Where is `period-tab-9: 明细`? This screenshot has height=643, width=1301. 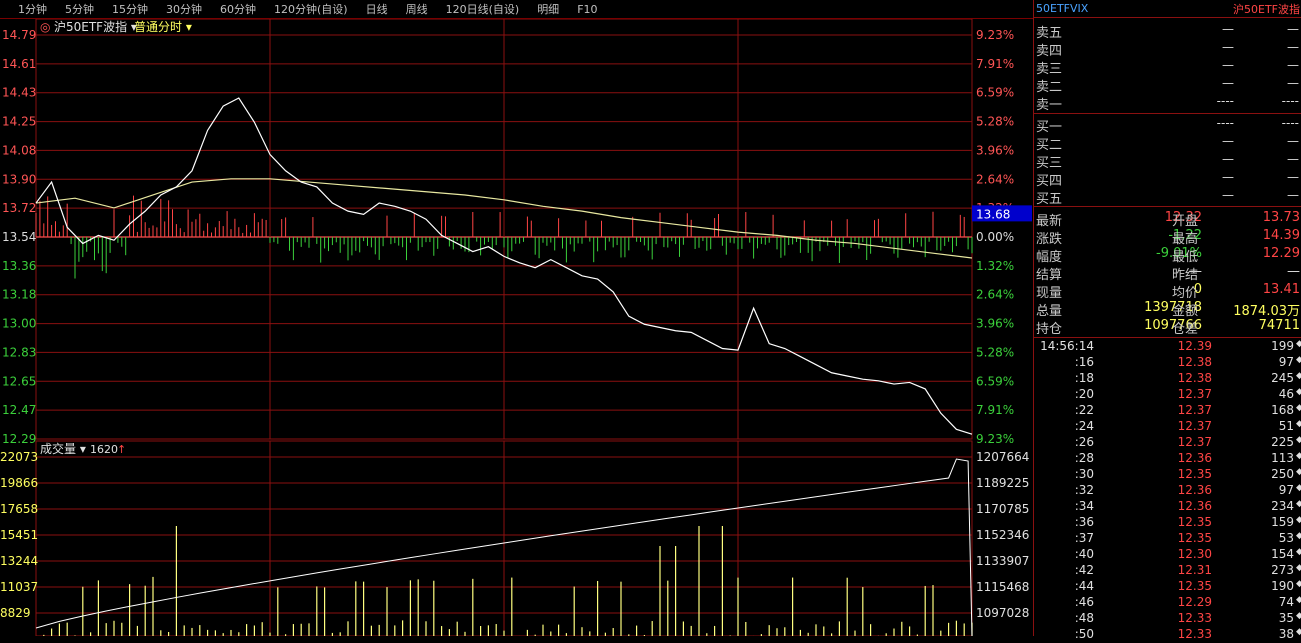 period-tab-9: 明细 is located at coordinates (548, 9).